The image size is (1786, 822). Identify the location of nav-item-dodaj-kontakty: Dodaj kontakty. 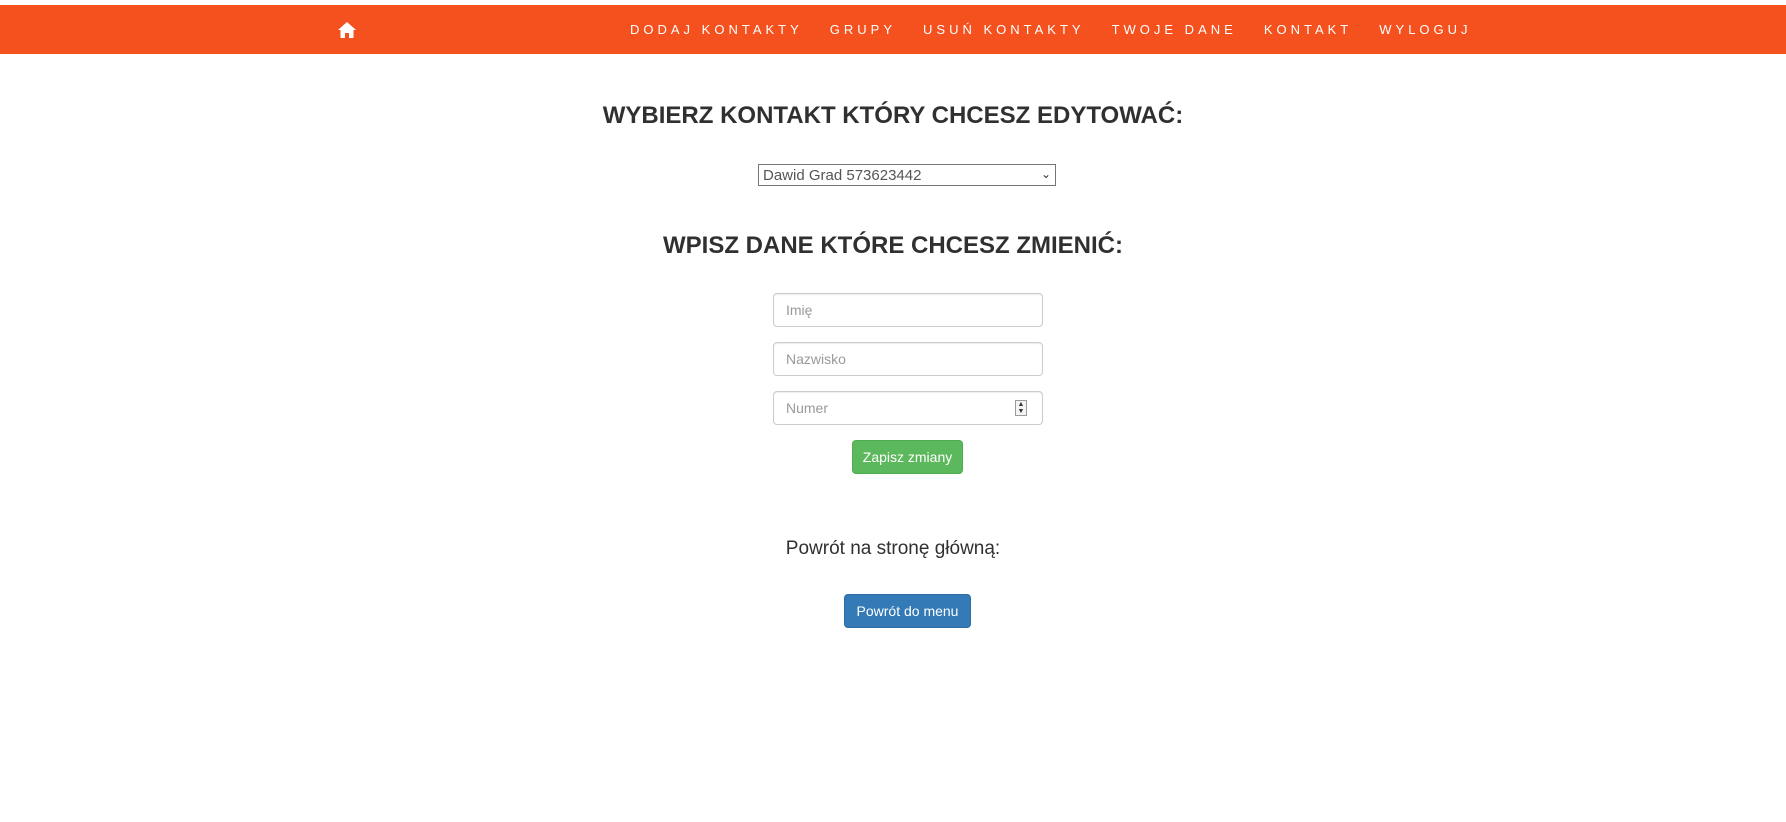
(716, 29).